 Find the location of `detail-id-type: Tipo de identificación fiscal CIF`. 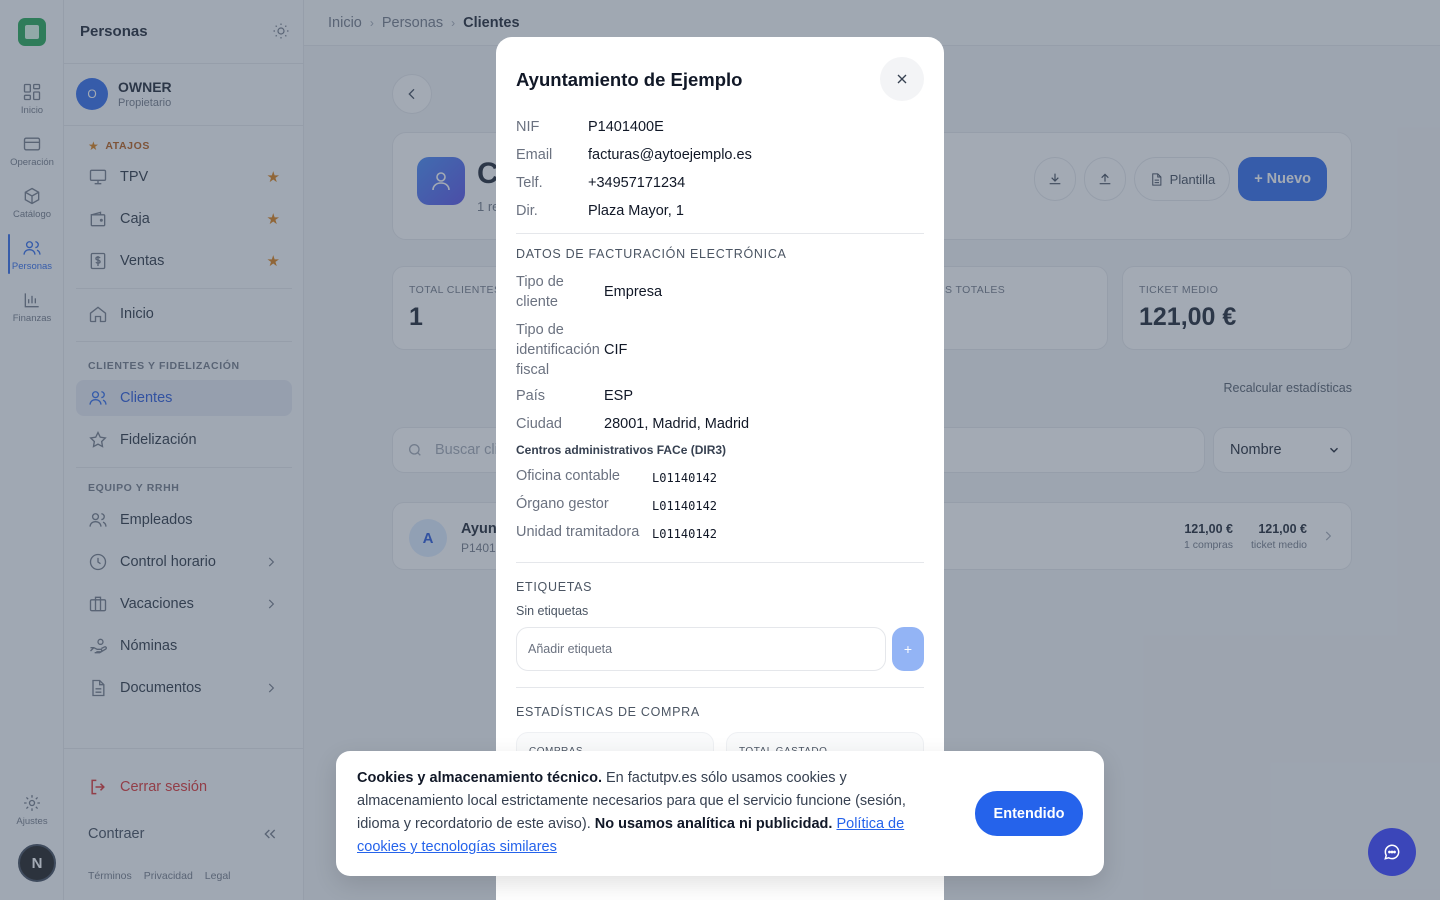

detail-id-type: Tipo de identificación fiscal CIF is located at coordinates (571, 350).